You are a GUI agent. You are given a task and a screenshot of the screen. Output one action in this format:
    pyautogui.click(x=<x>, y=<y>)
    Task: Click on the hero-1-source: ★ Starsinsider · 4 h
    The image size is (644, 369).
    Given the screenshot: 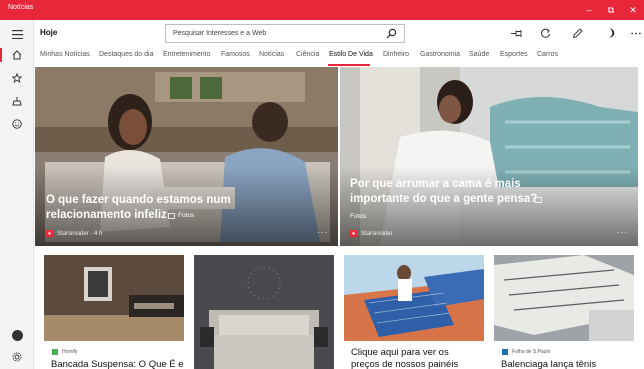 What is the action you would take?
    pyautogui.click(x=74, y=233)
    